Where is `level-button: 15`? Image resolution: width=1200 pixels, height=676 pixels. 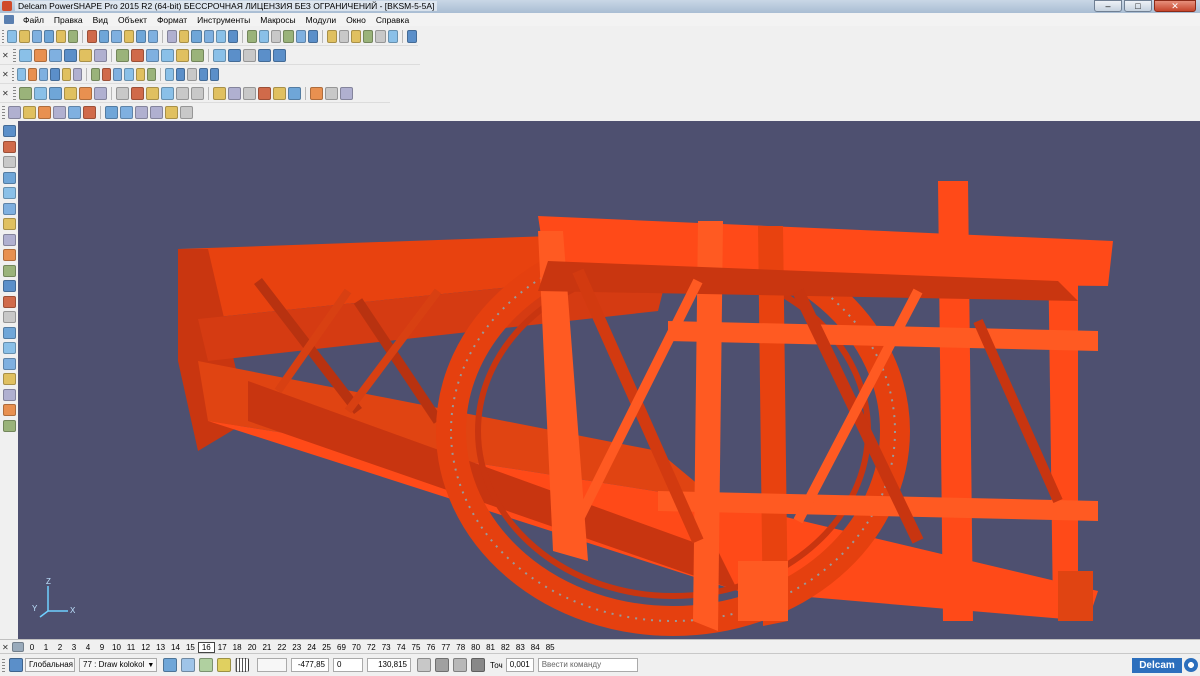
level-button: 15 is located at coordinates (190, 647).